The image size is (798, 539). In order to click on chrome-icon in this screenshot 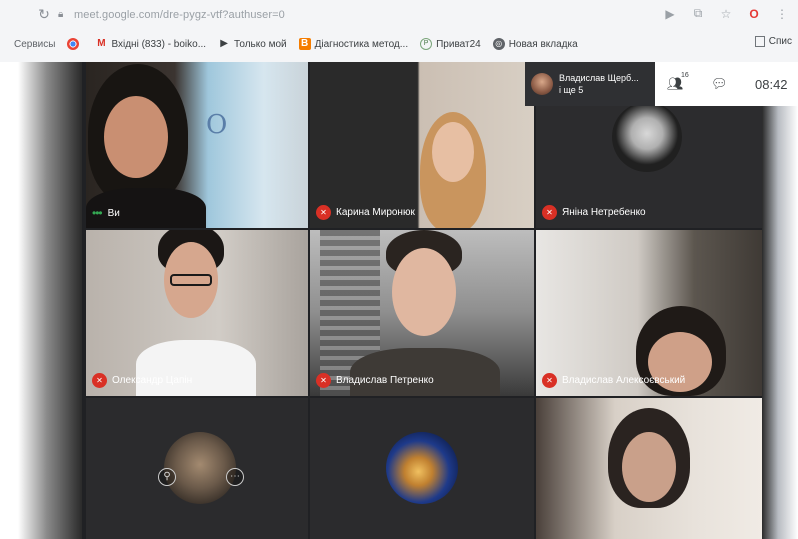, I will do `click(73, 44)`.